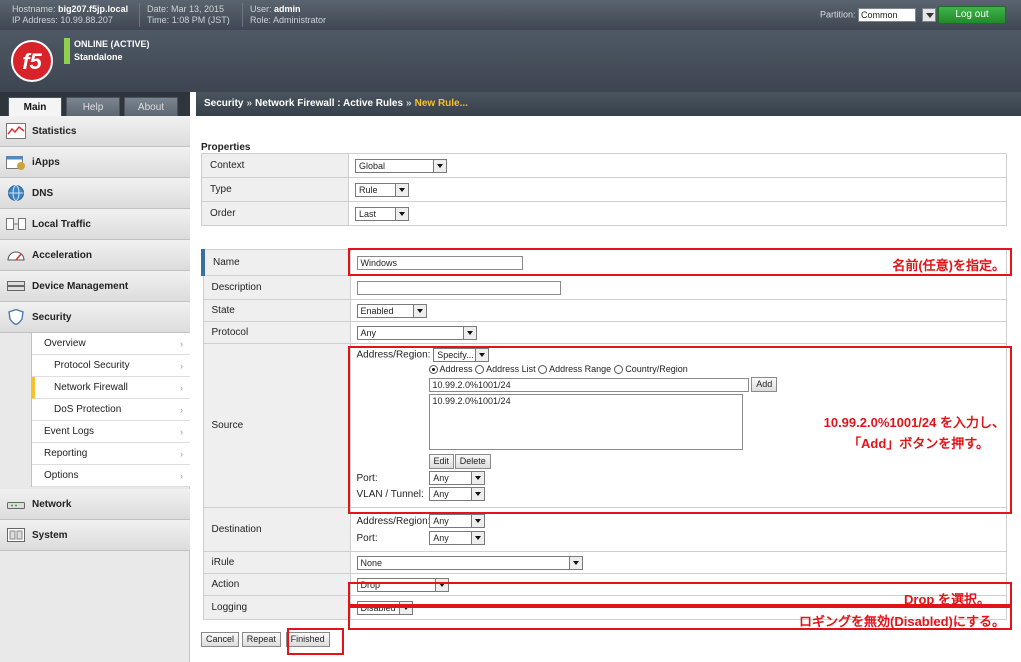 This screenshot has width=1021, height=662. I want to click on state-select: Enabled, so click(391, 310).